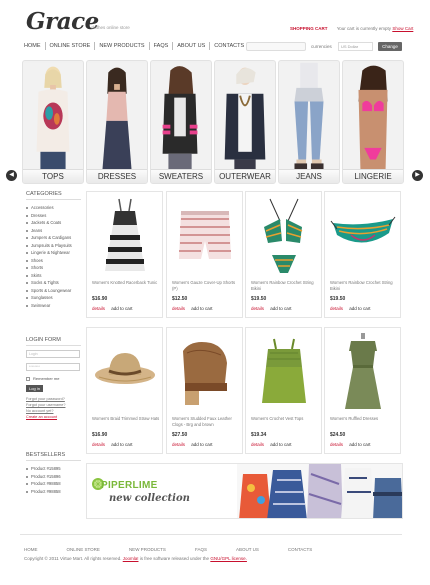 The height and width of the screenshot is (585, 430). I want to click on category-item: Socks & Tights, so click(53, 283).